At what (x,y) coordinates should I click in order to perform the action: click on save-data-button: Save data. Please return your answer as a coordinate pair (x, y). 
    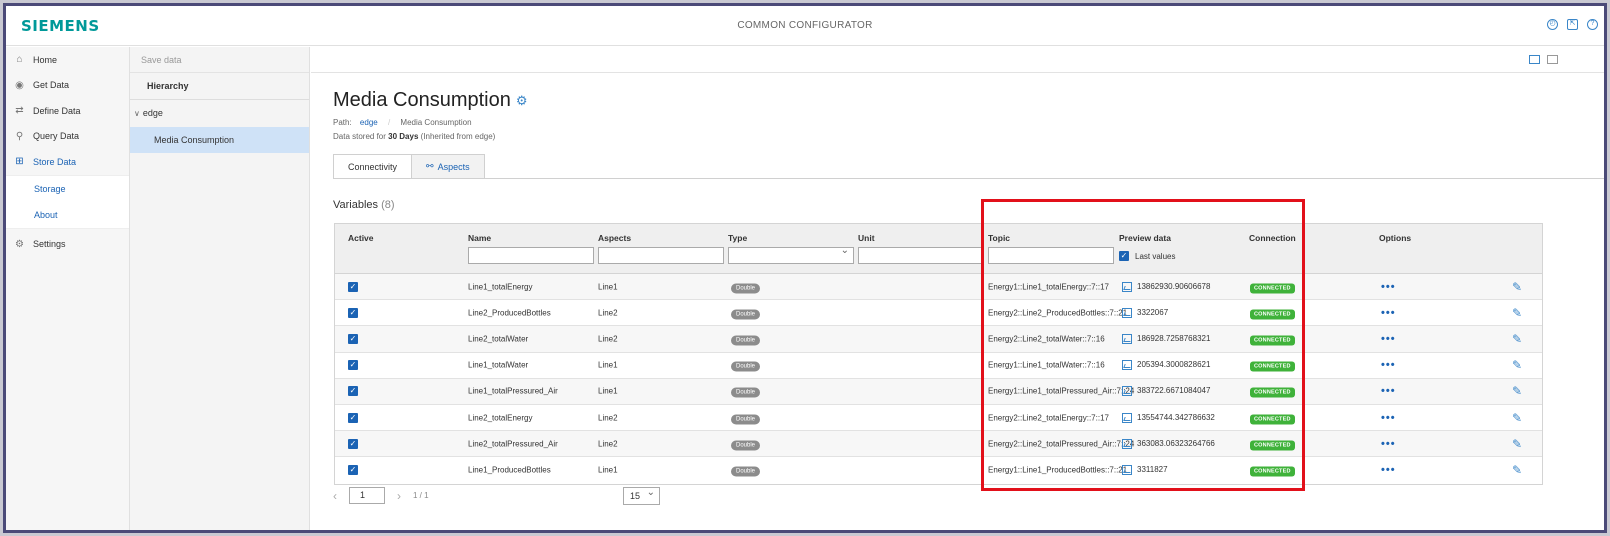
    Looking at the image, I should click on (219, 60).